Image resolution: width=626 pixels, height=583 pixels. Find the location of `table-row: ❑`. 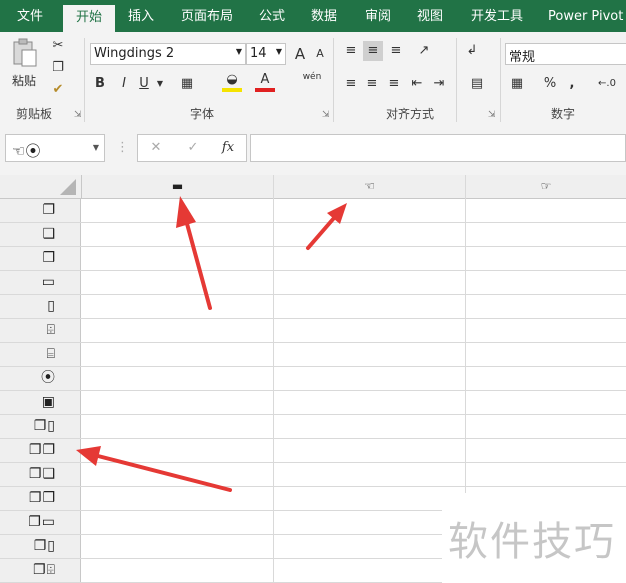

table-row: ❑ is located at coordinates (313, 235).